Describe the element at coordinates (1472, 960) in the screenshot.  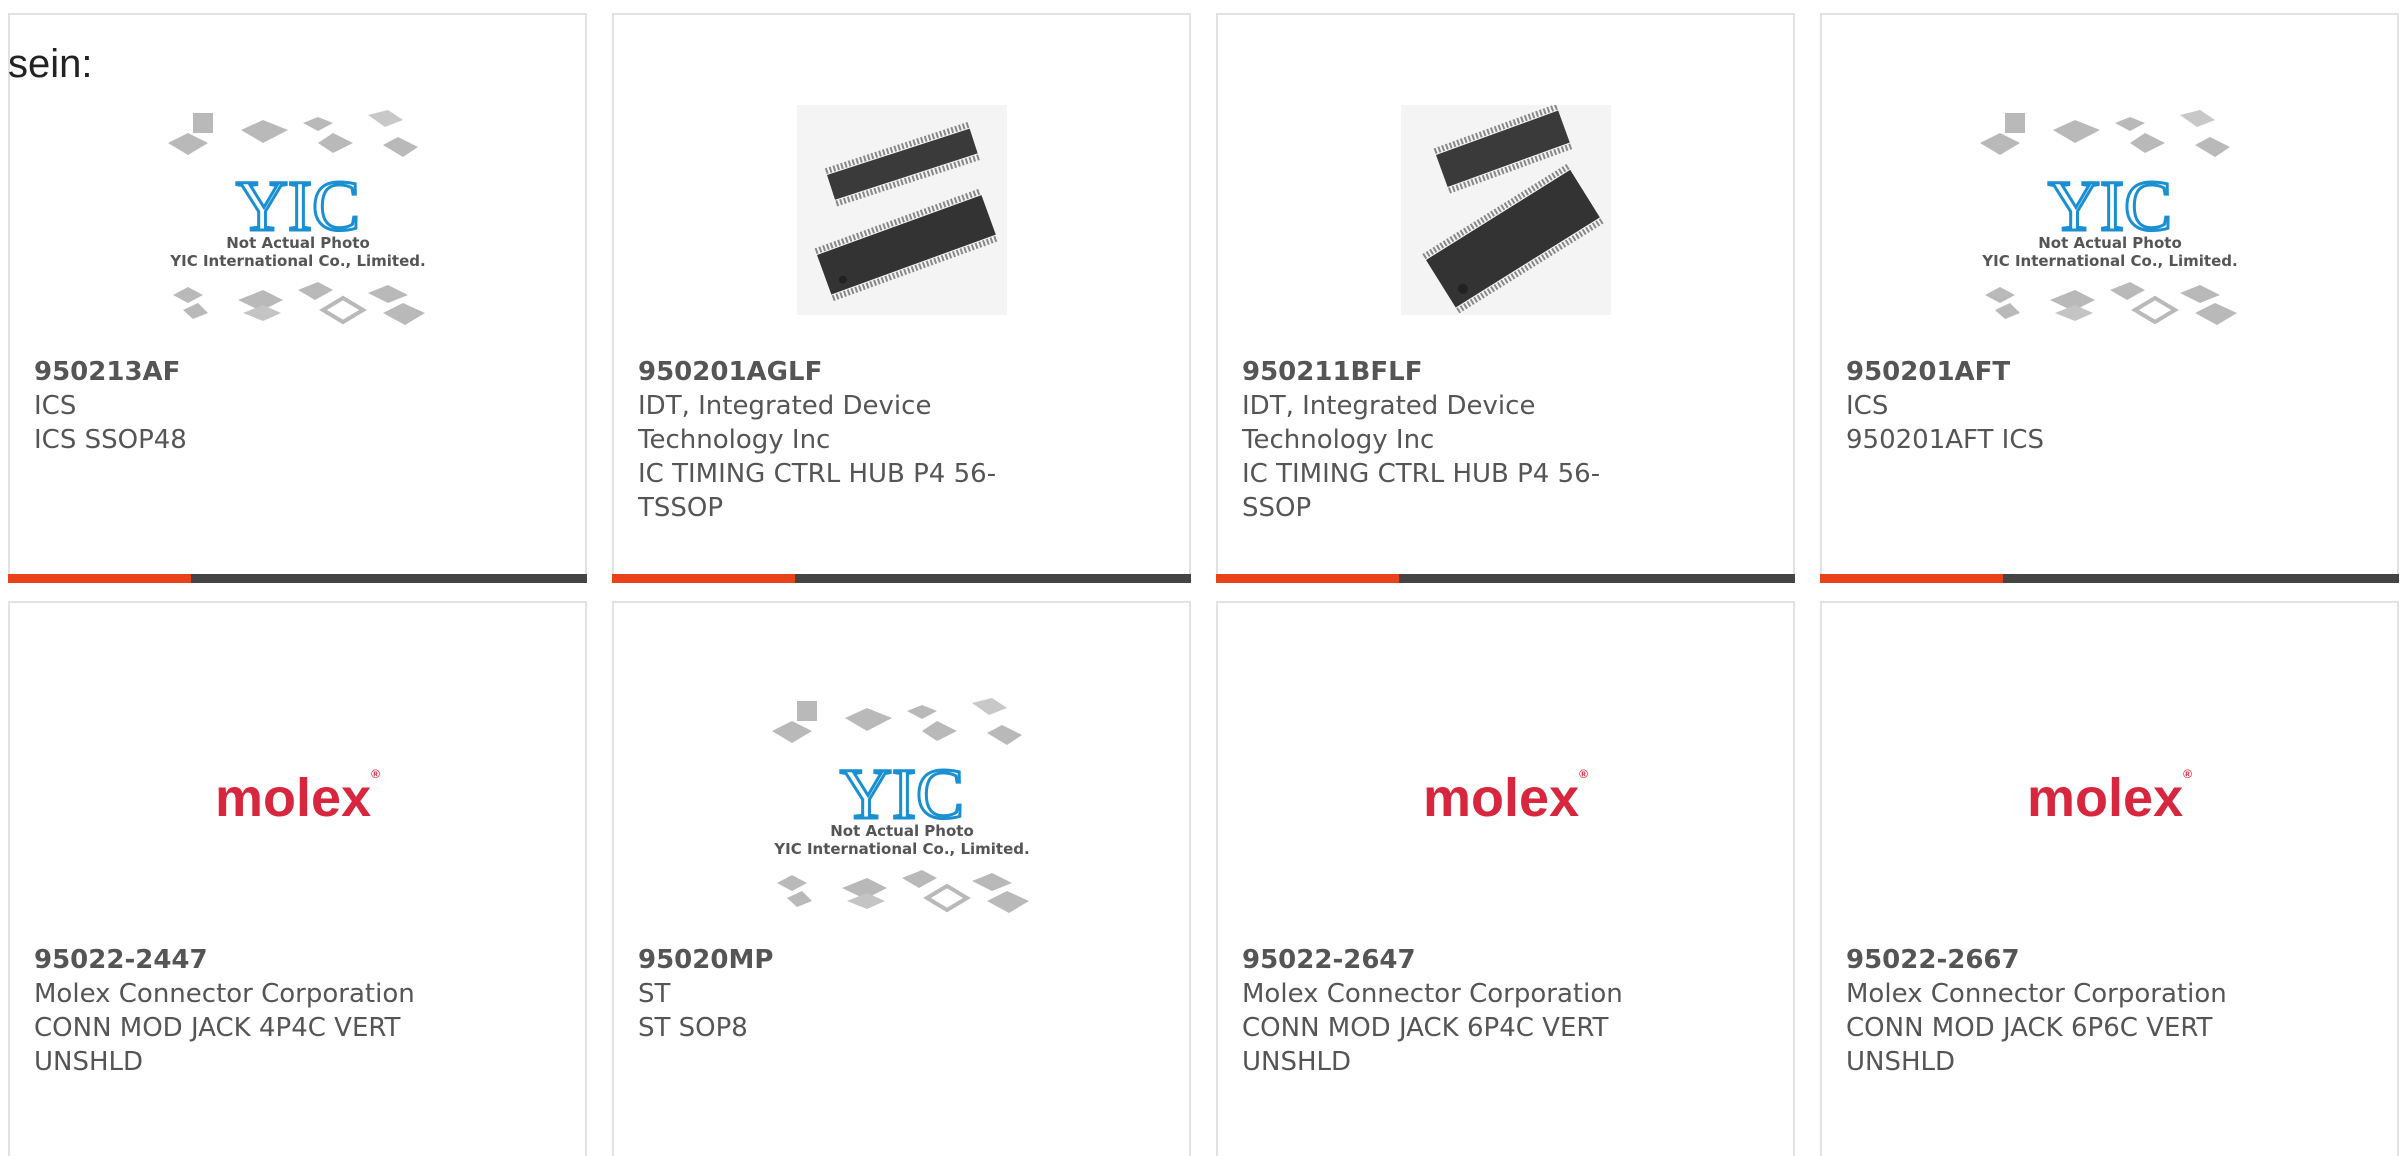
I see `part-number: 95022-2647` at that location.